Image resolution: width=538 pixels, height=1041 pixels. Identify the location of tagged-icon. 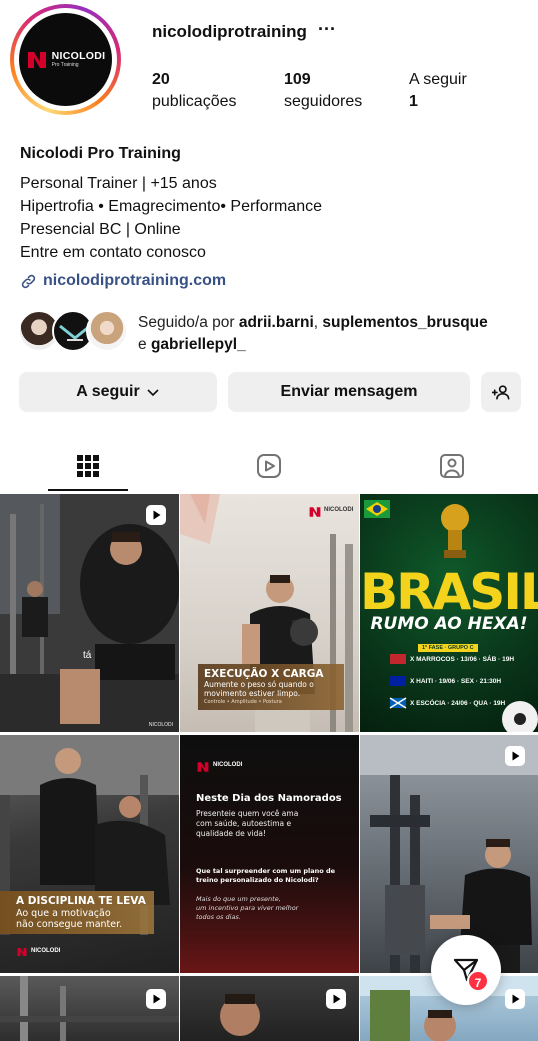
(452, 466).